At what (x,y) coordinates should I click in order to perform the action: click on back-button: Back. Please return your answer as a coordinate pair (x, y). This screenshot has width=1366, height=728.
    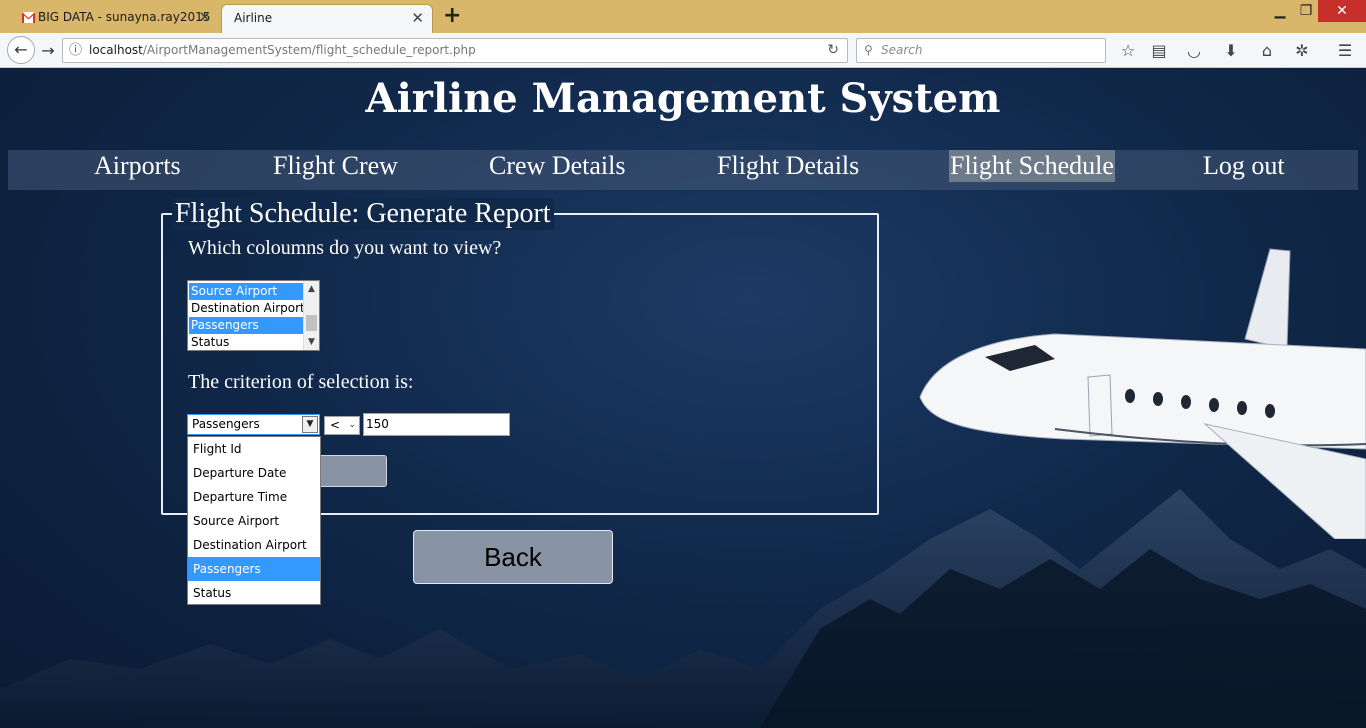
    Looking at the image, I should click on (513, 557).